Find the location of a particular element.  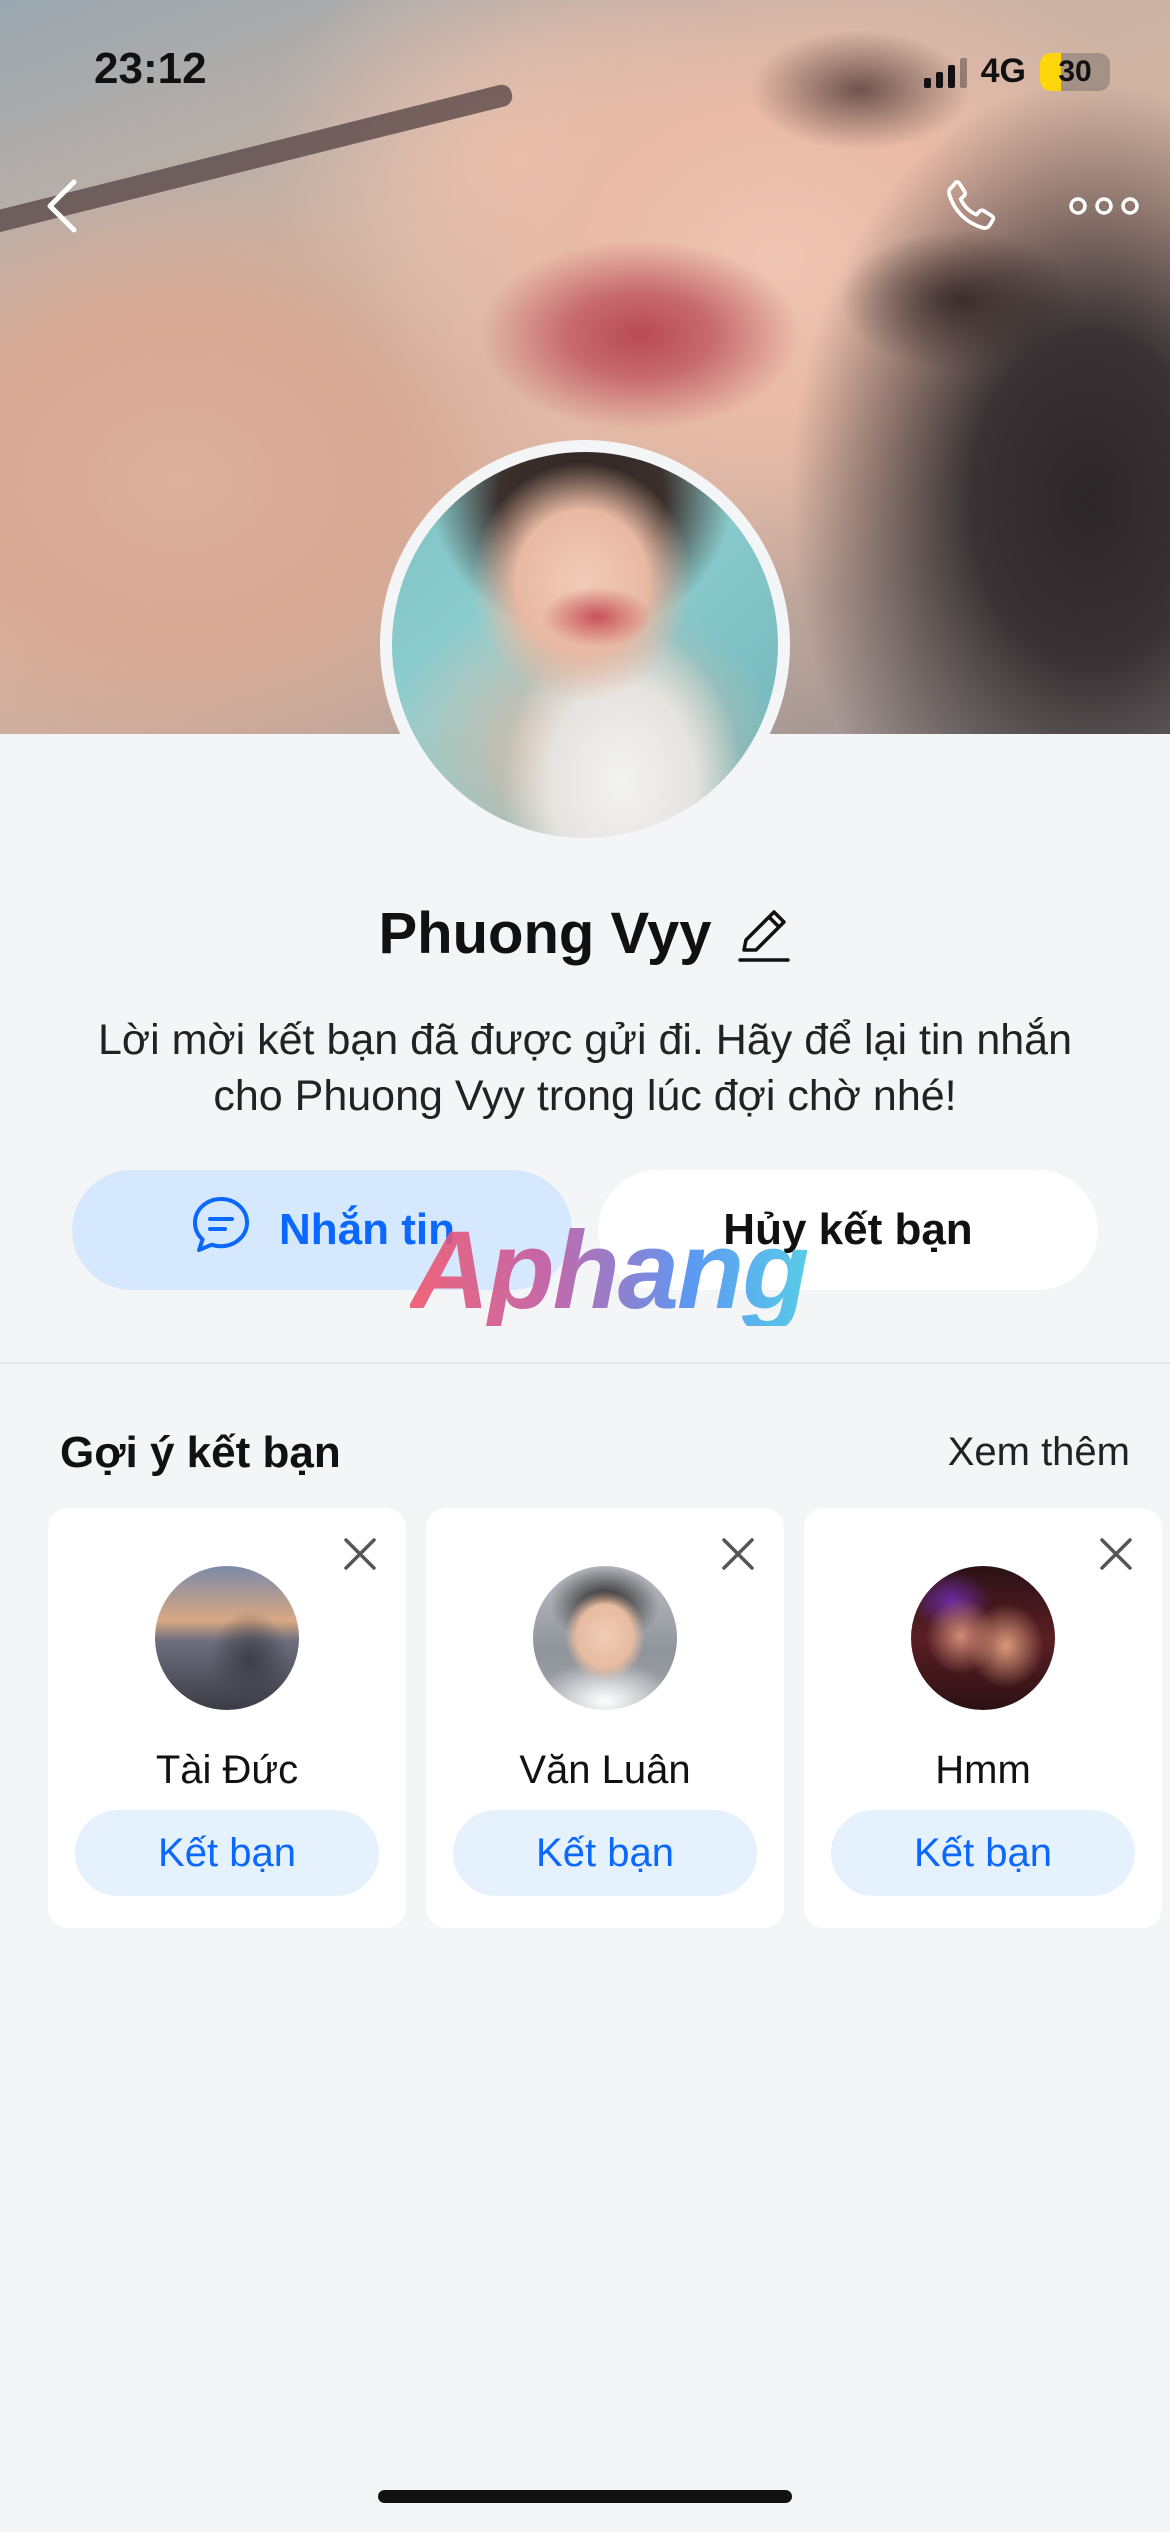

battery-level: 30 is located at coordinates (1075, 71).